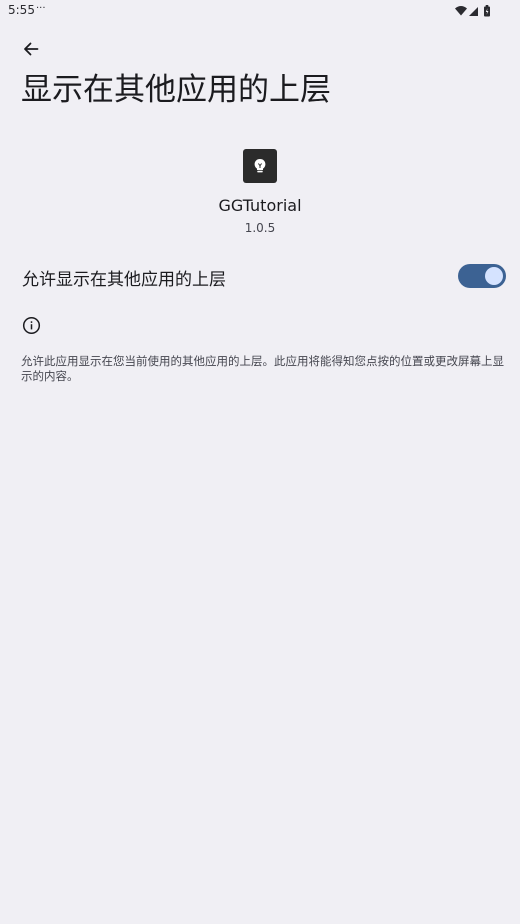  What do you see at coordinates (494, 276) in the screenshot?
I see `switch-thumb` at bounding box center [494, 276].